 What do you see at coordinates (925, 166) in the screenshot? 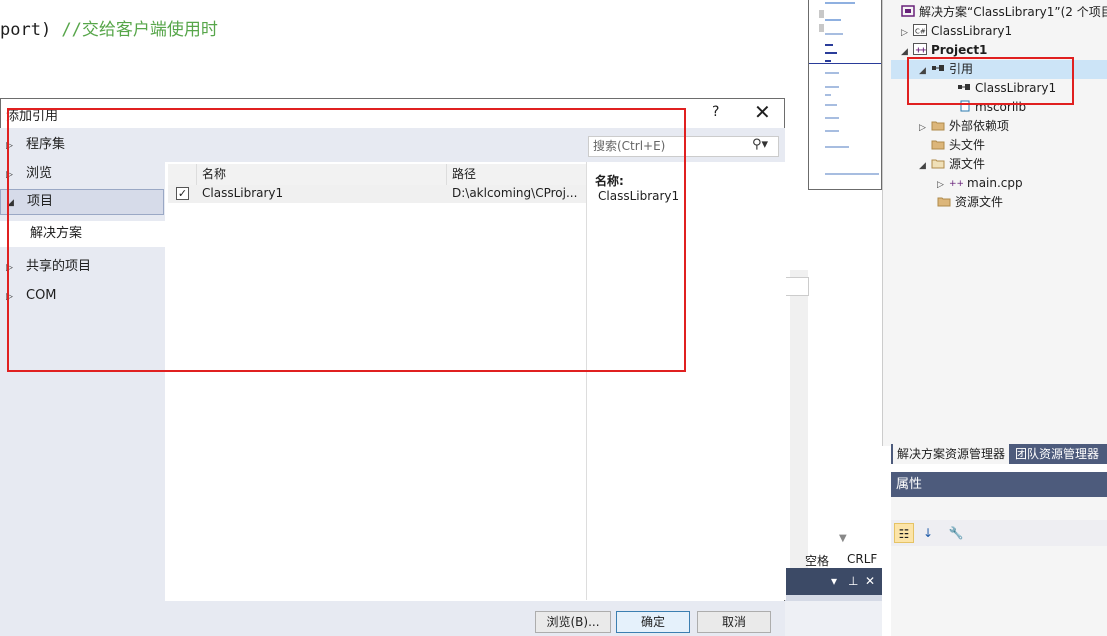
I see `collapse-arrow-icon: ◢` at bounding box center [925, 166].